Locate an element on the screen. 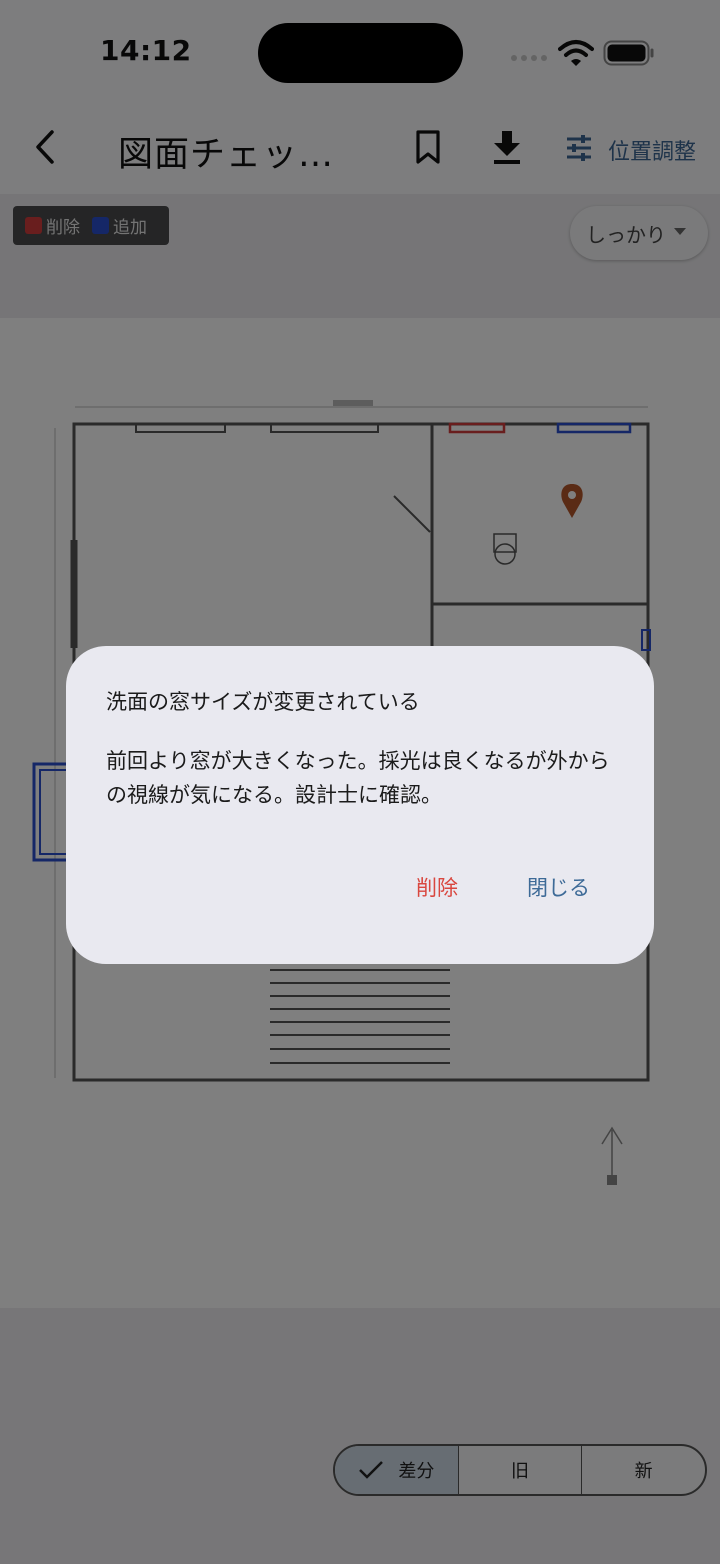 The image size is (720, 1564). dialog-title: 洗面の窓サイズが変更されている is located at coordinates (263, 702).